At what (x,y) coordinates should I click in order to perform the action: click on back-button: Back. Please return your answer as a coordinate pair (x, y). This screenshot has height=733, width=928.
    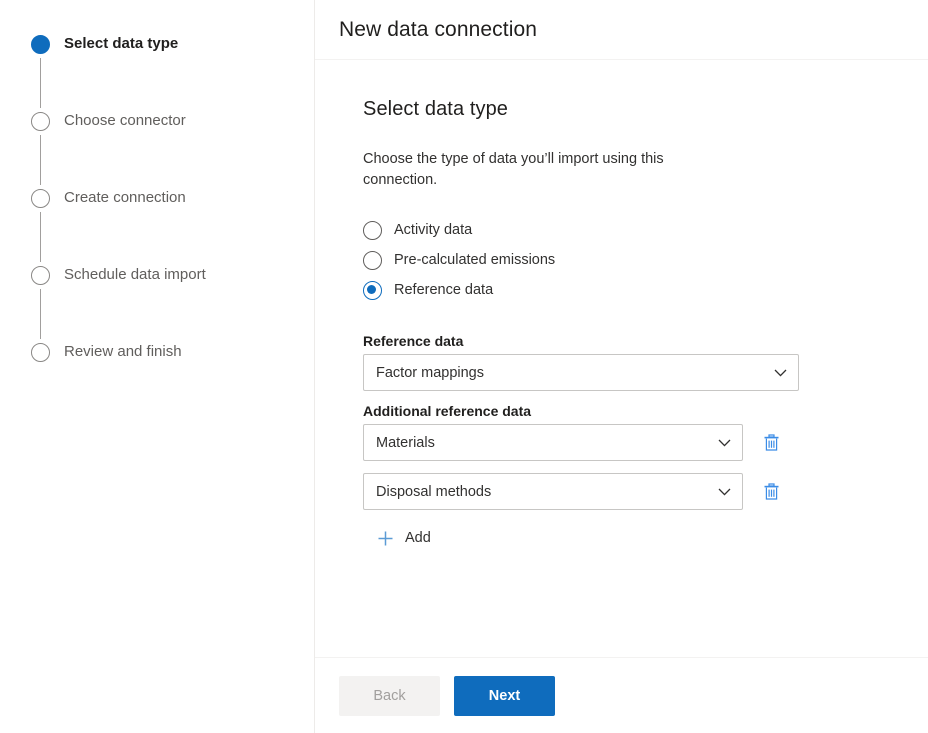
    Looking at the image, I should click on (389, 695).